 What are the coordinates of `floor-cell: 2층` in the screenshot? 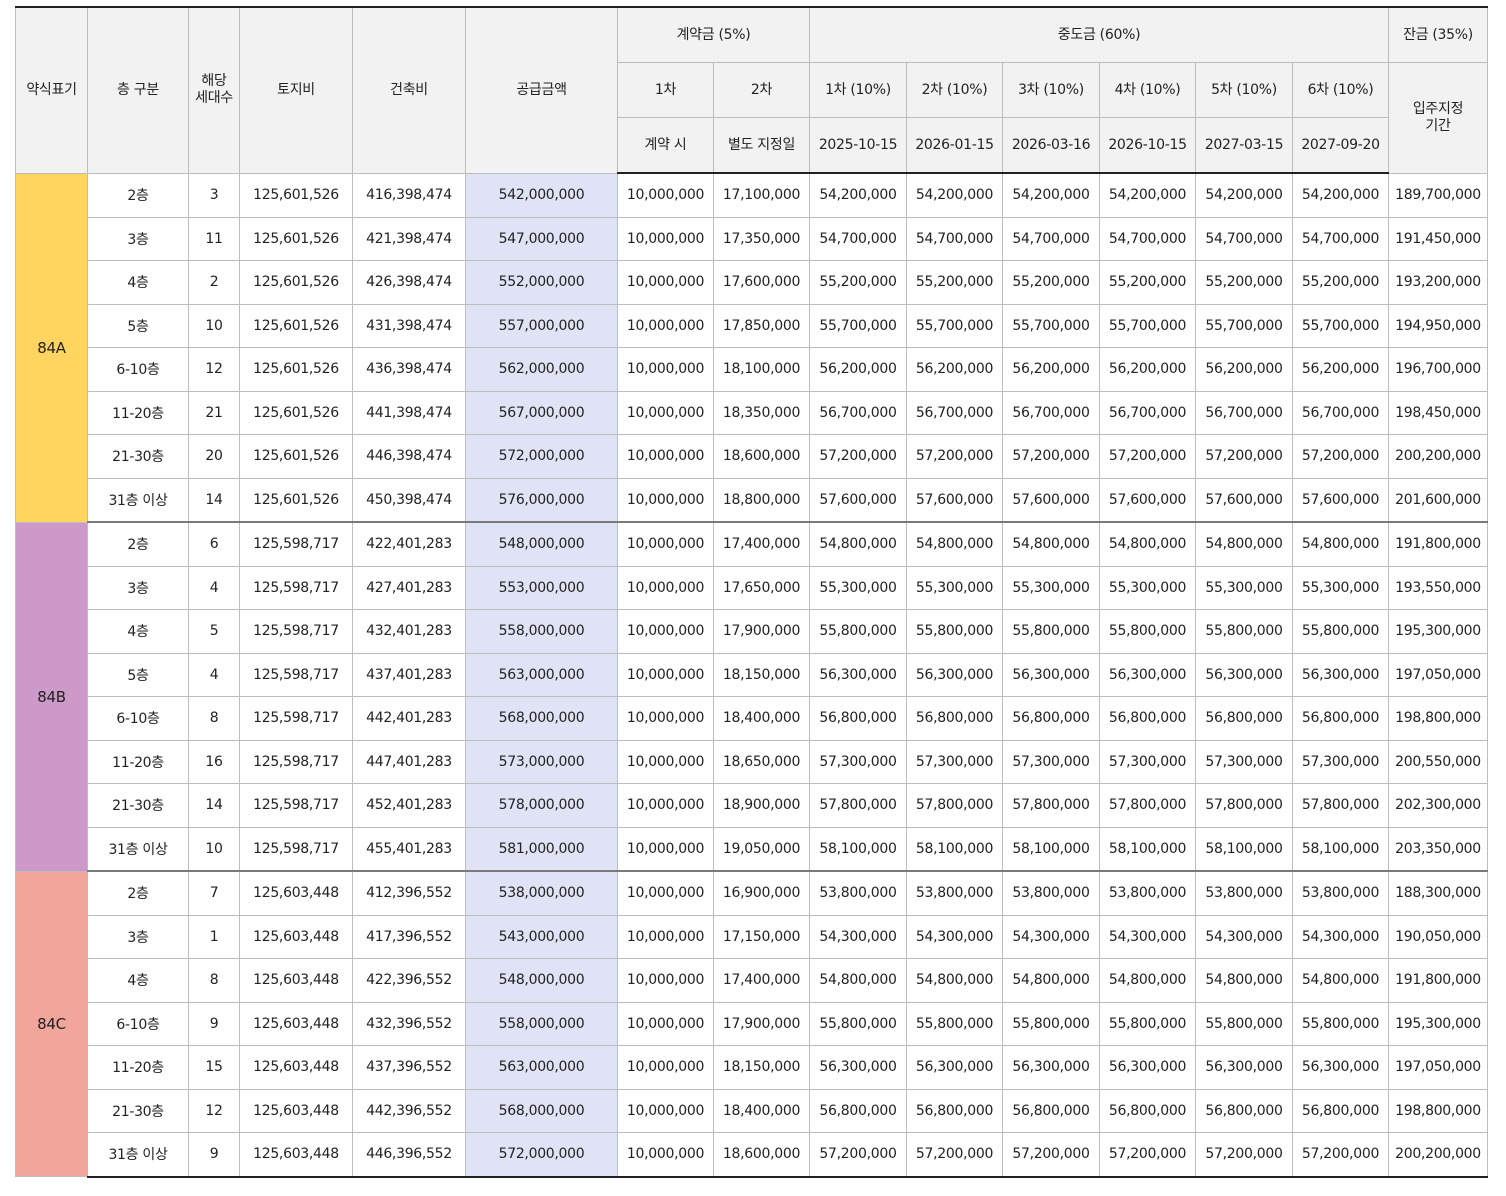 It's located at (138, 893).